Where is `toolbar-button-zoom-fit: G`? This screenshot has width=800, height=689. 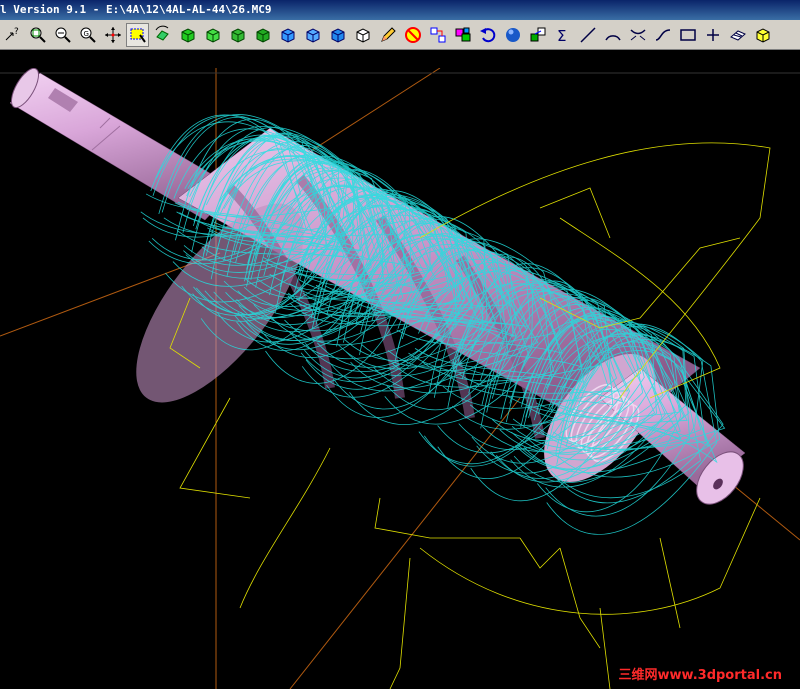 toolbar-button-zoom-fit: G is located at coordinates (87, 35).